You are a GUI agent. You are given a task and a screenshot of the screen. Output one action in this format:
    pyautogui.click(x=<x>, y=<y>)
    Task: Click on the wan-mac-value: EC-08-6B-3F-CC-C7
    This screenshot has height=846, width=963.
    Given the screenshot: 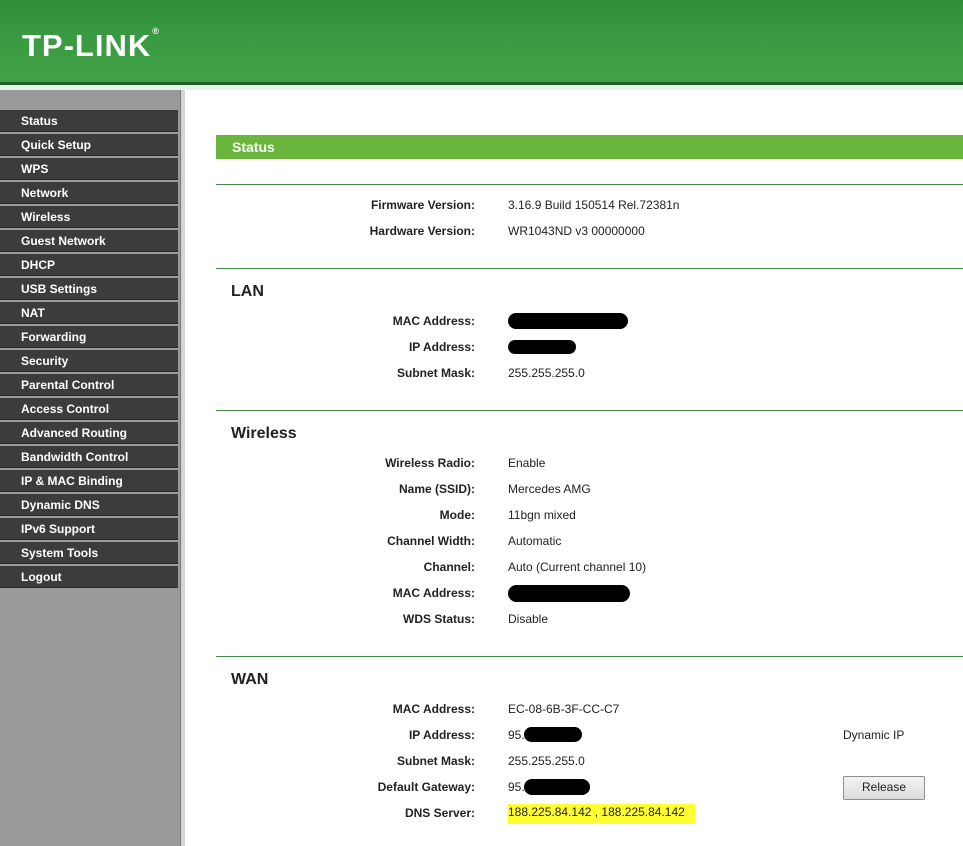 What is the action you would take?
    pyautogui.click(x=564, y=709)
    